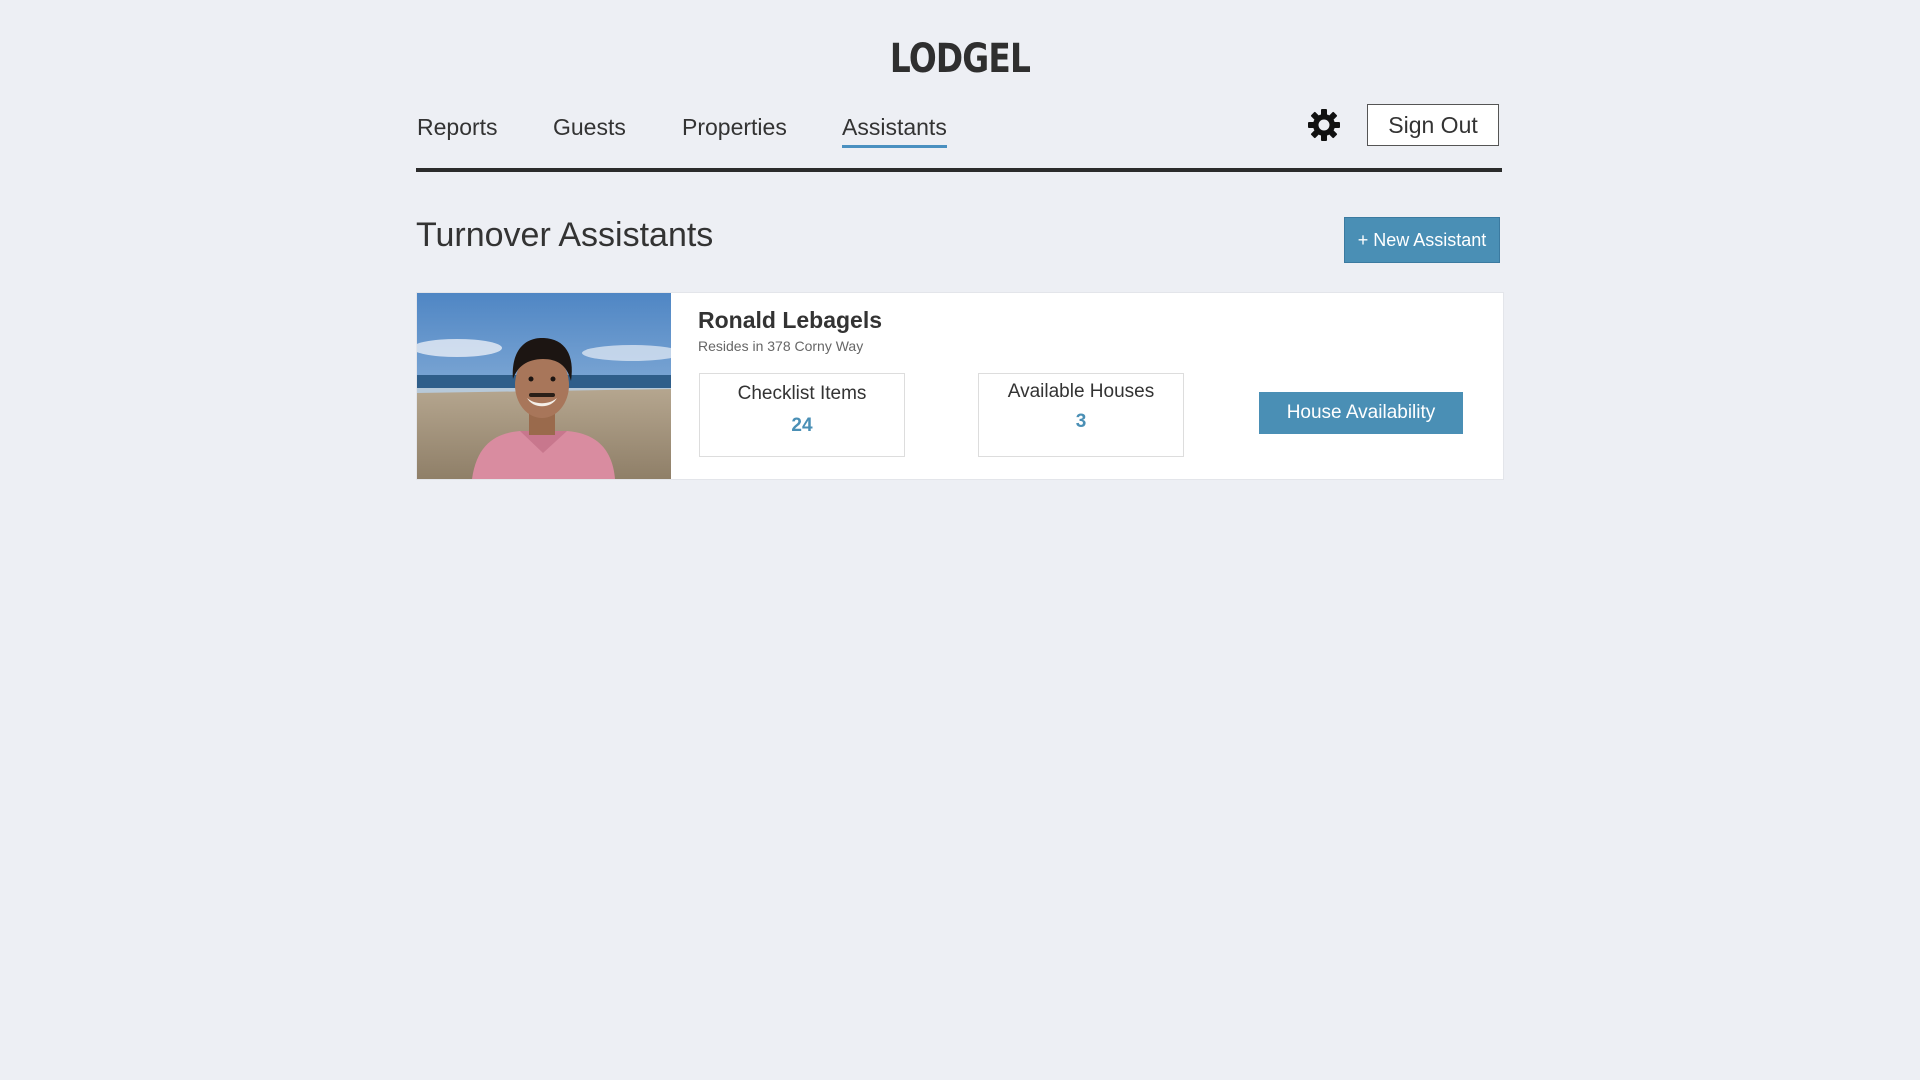  I want to click on house-availability-button: House Availability, so click(1361, 413).